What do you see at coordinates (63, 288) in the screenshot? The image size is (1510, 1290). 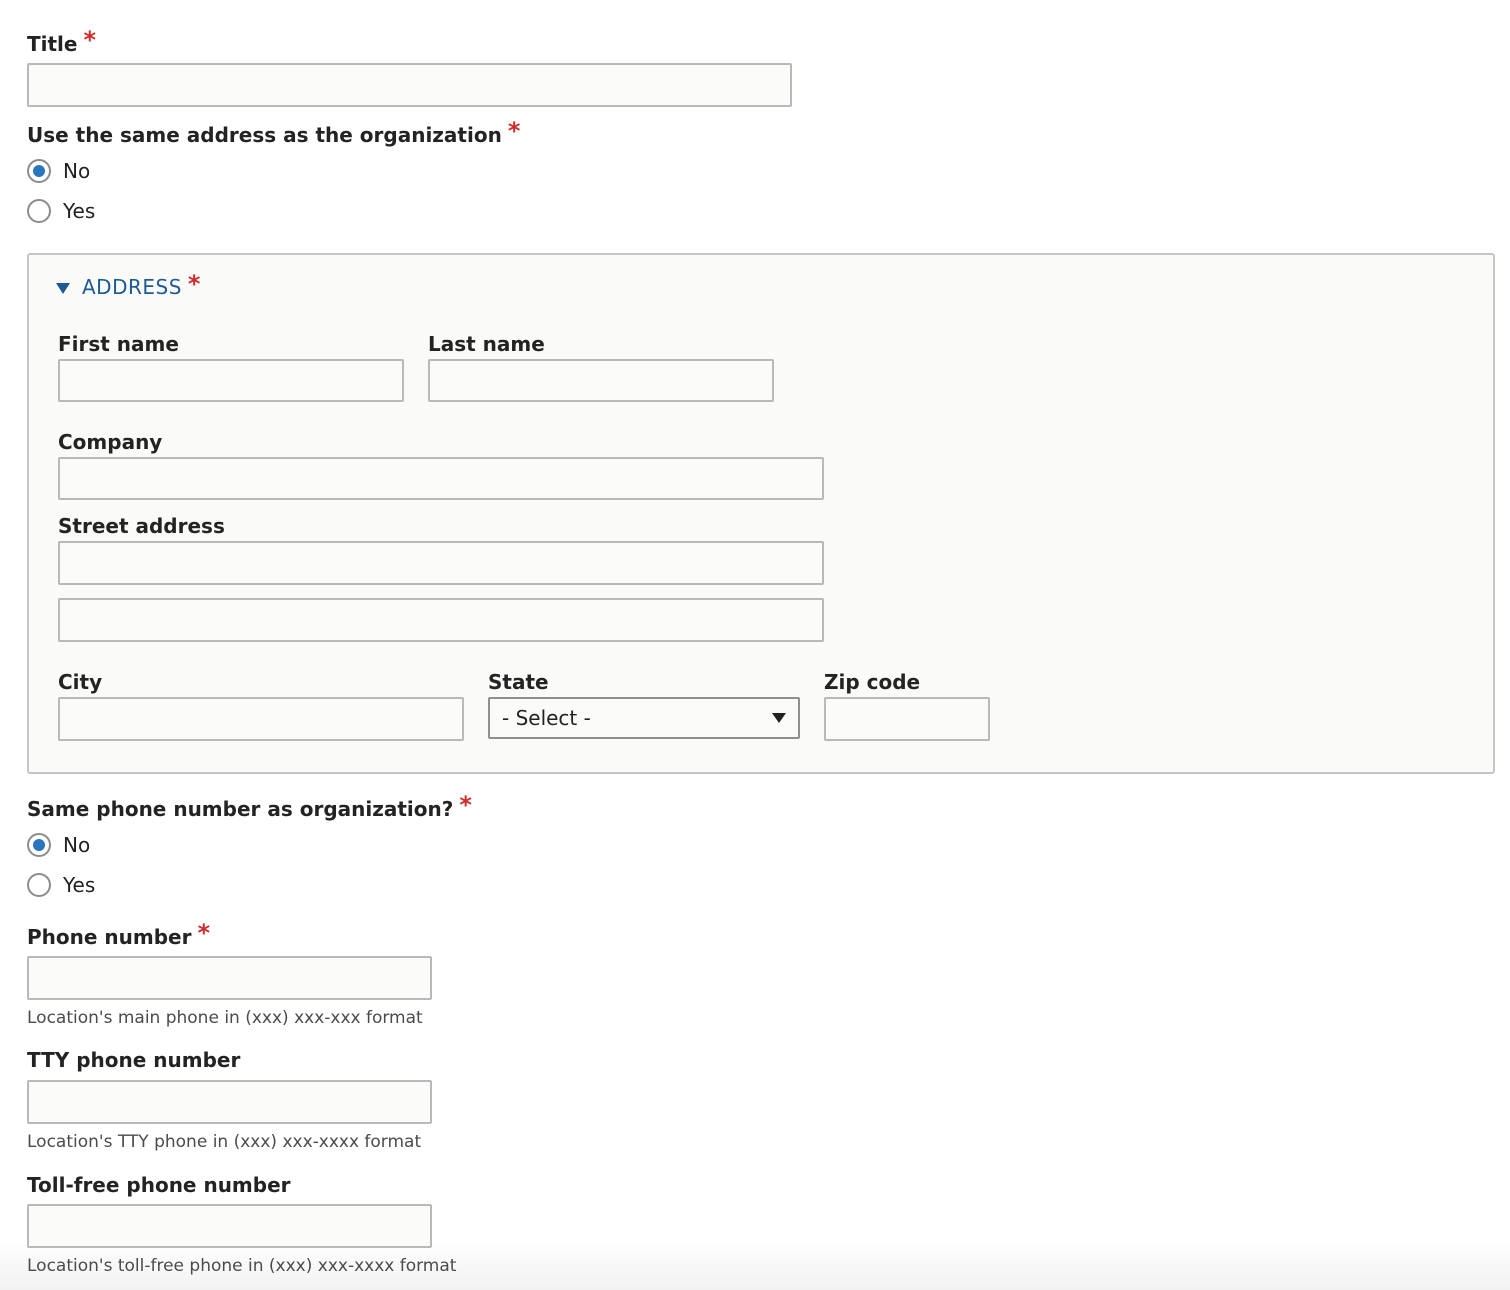 I see `triangle-down-icon` at bounding box center [63, 288].